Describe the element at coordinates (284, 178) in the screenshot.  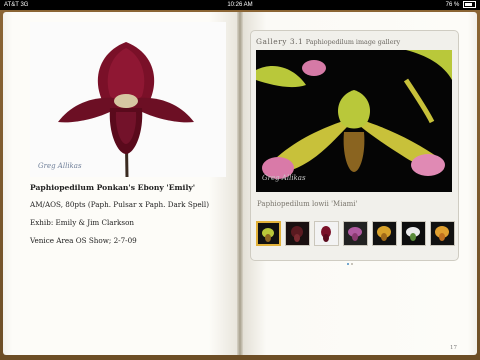
I see `gallery-signature: Greg Allikas` at that location.